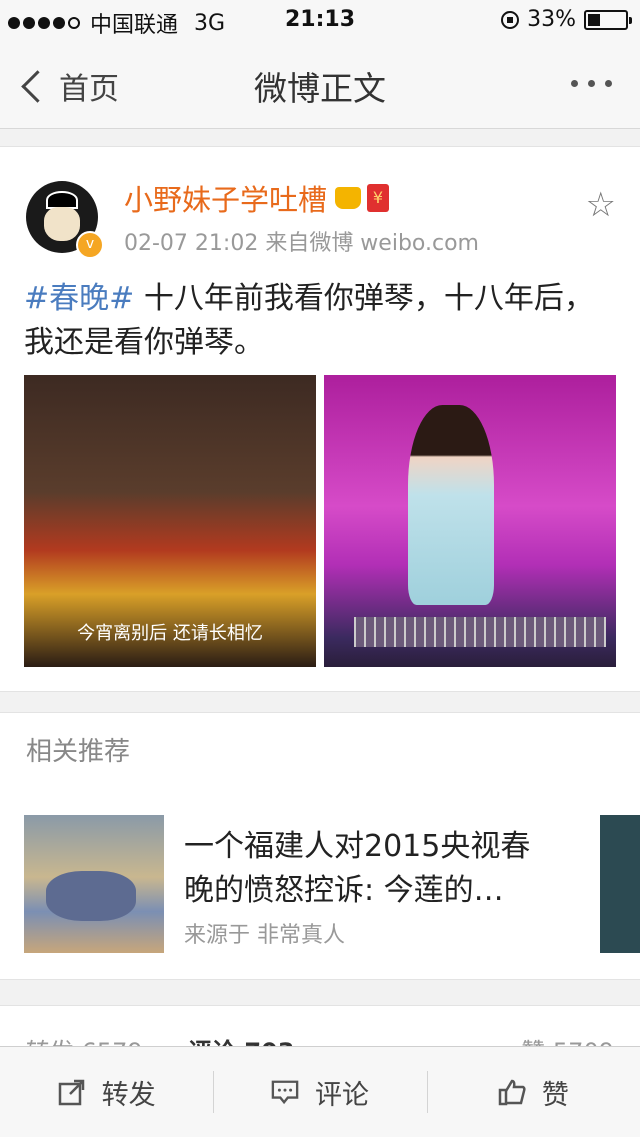 This screenshot has width=640, height=1137. I want to click on status-bar: 中国联通 3G 21:13 33%, so click(320, 20).